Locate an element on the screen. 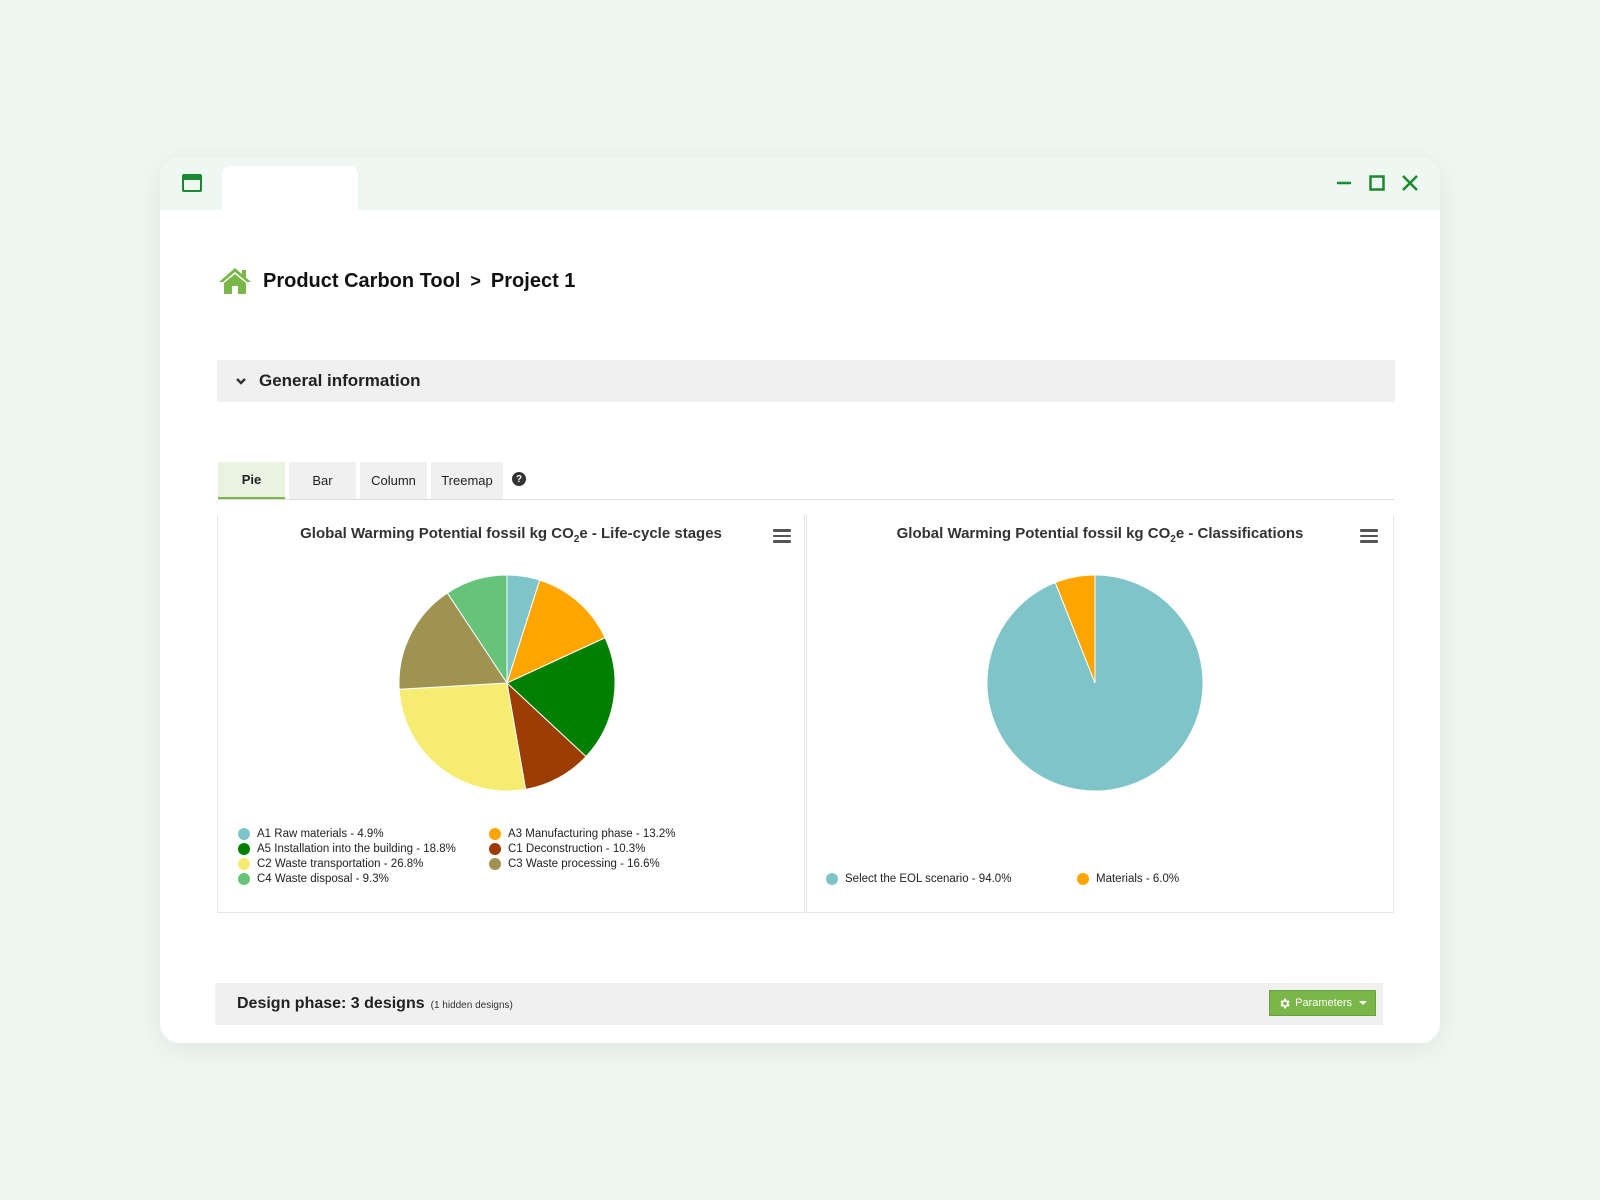 The width and height of the screenshot is (1600, 1200). tab-column: Column is located at coordinates (393, 480).